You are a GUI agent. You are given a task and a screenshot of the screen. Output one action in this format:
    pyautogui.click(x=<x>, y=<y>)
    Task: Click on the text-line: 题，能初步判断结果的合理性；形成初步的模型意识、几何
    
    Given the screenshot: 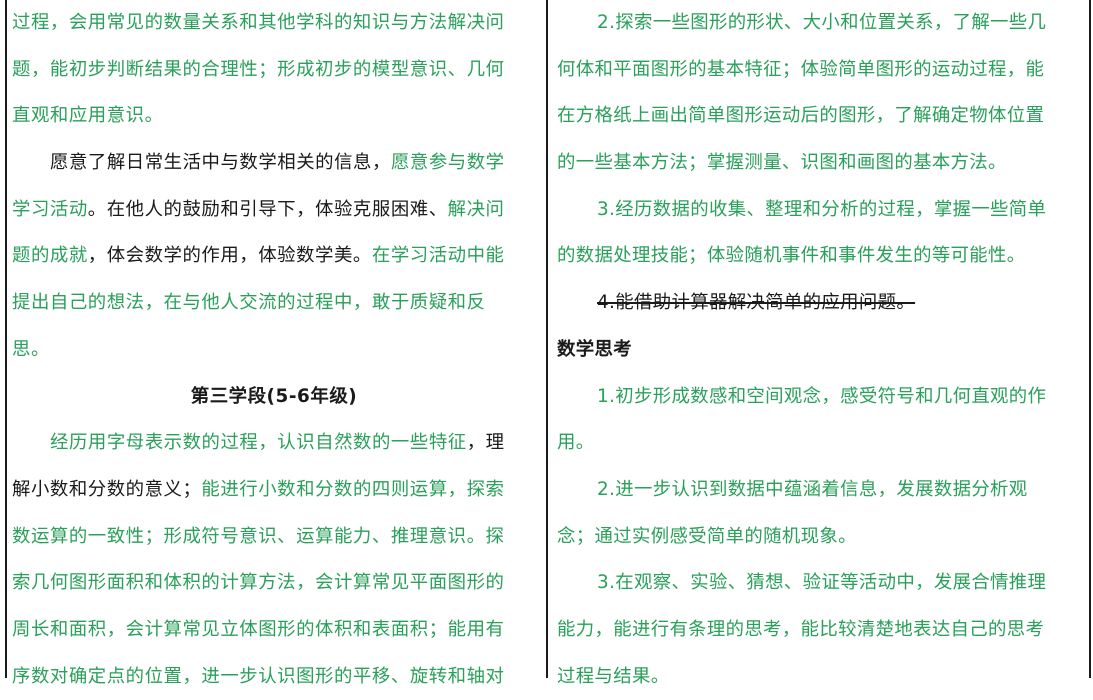 What is the action you would take?
    pyautogui.click(x=274, y=70)
    